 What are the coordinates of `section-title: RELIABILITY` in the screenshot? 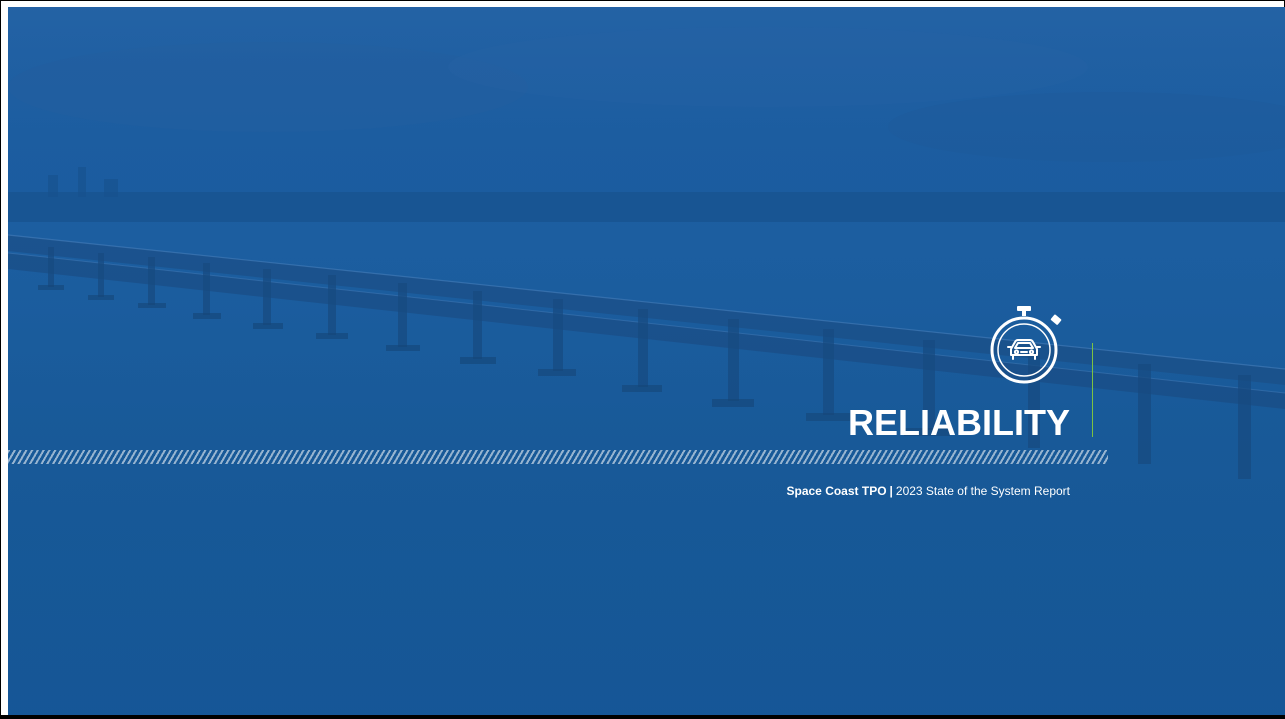 It's located at (959, 422).